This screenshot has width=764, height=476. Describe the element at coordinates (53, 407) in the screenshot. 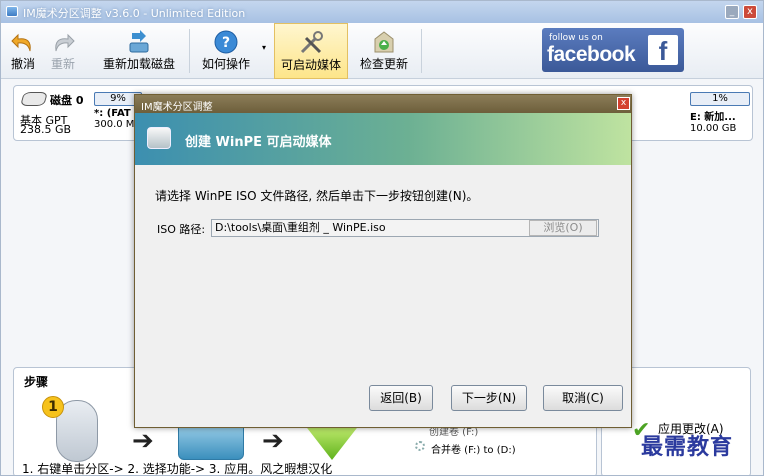

I see `step-number-badge: 1` at that location.